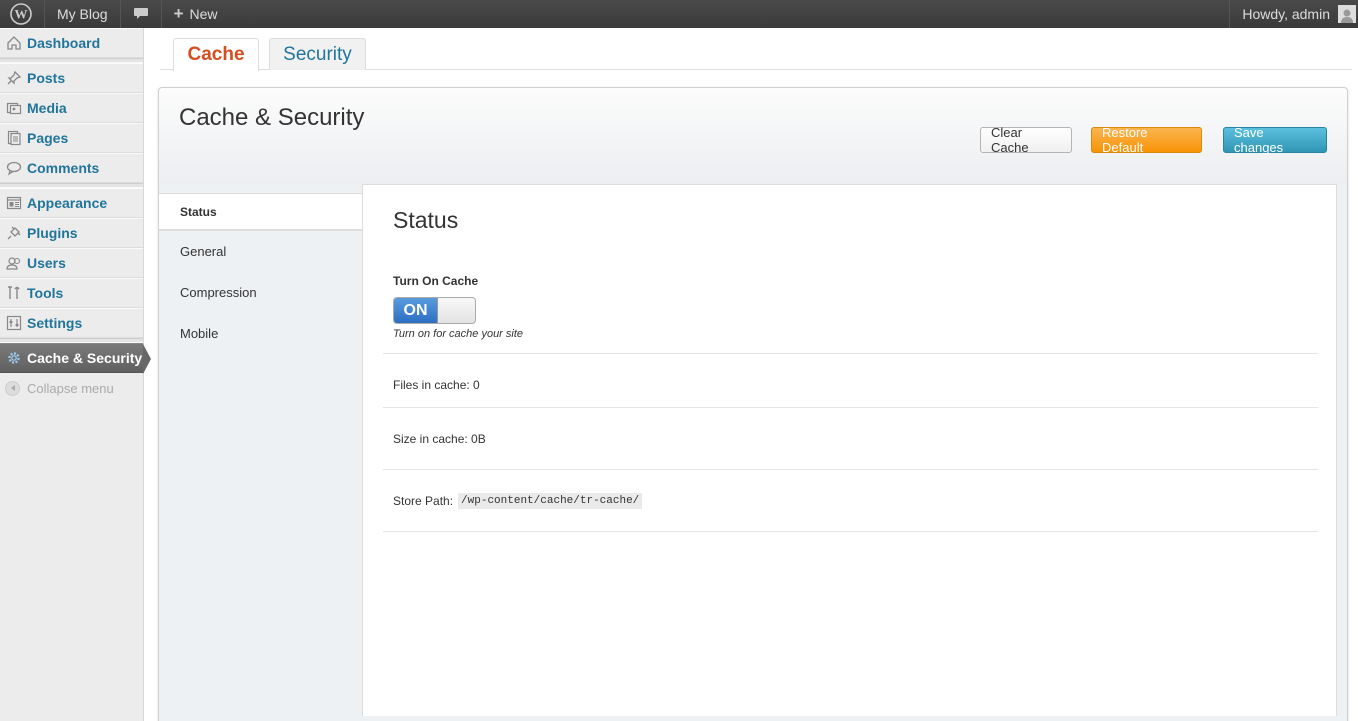  I want to click on menu-label: Dashboard, so click(64, 43).